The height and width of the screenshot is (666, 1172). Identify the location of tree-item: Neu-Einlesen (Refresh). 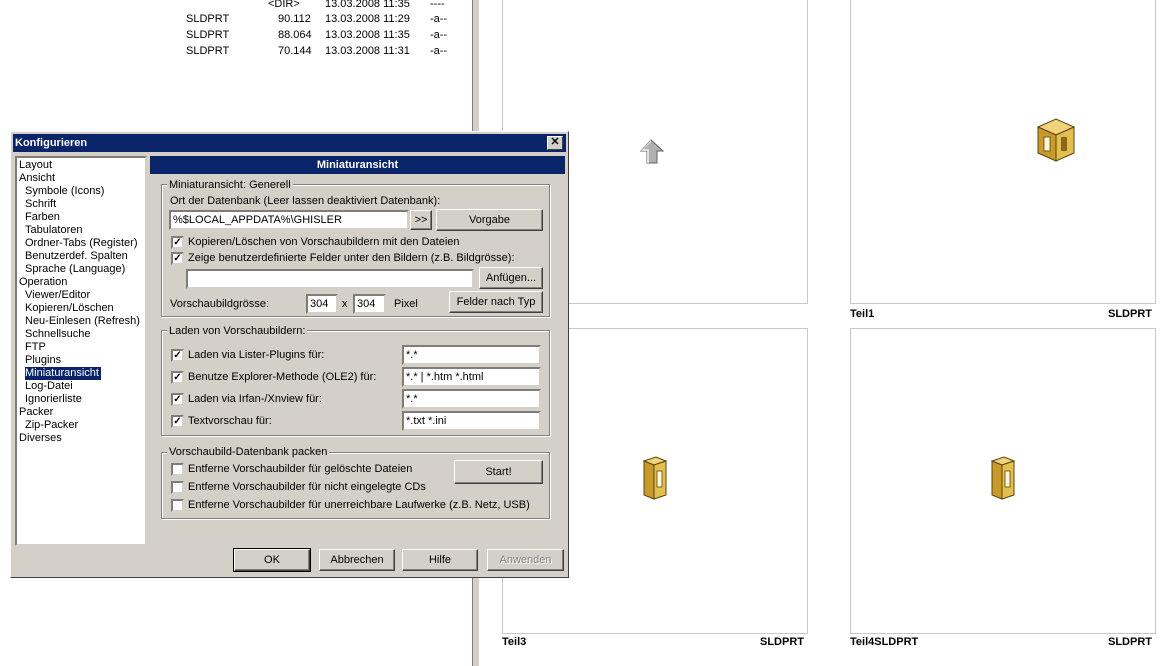
(82, 321).